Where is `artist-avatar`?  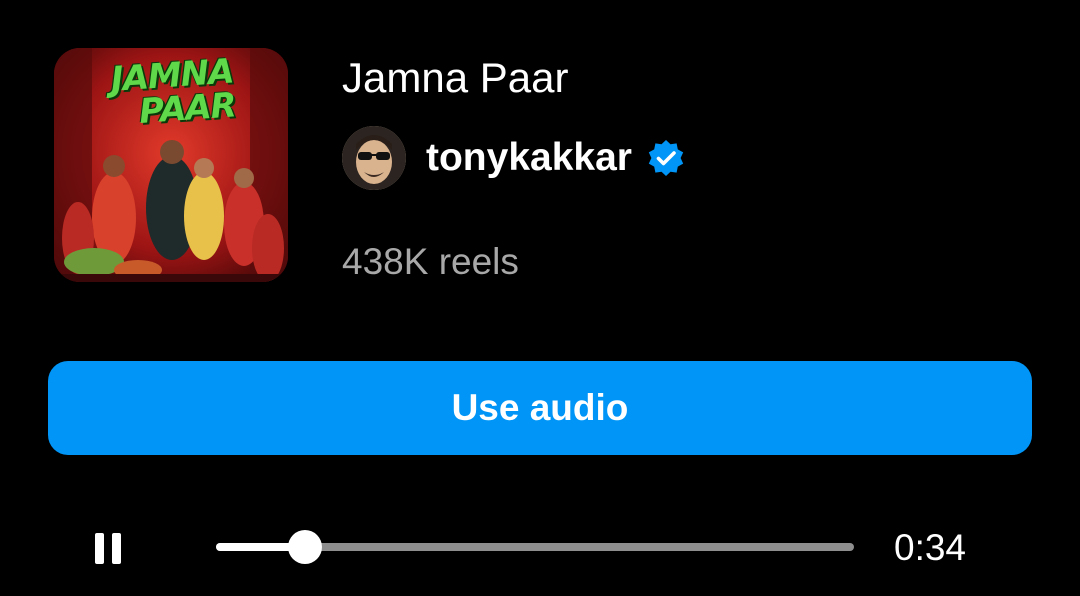 artist-avatar is located at coordinates (374, 158).